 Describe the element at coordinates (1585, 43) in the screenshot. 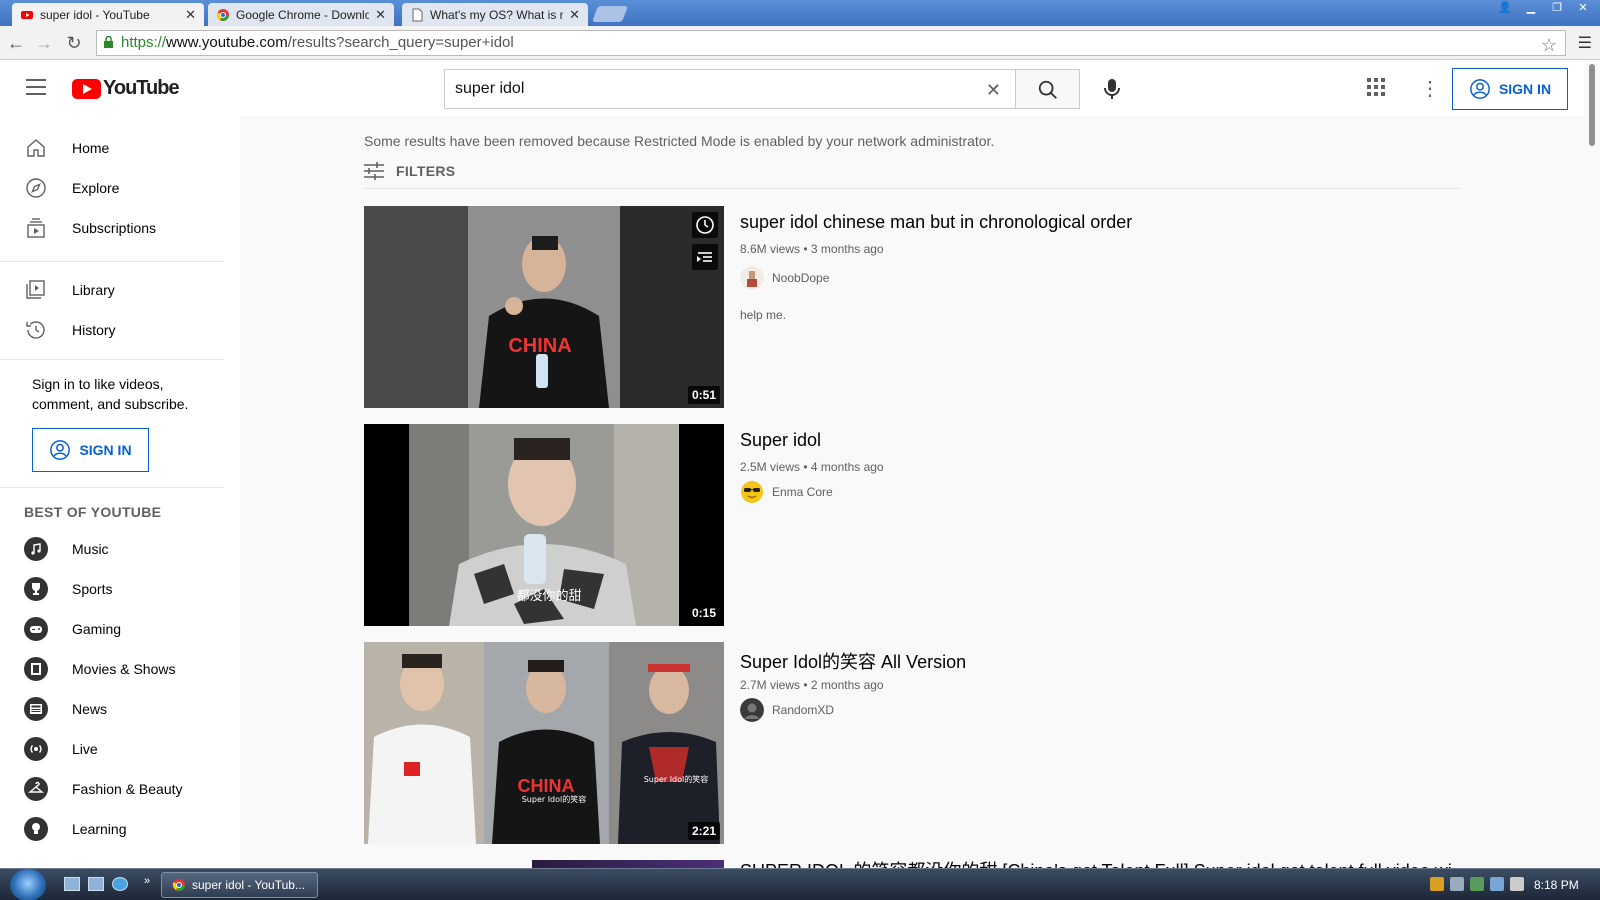

I see `chrome-menu-icon: ☰` at that location.